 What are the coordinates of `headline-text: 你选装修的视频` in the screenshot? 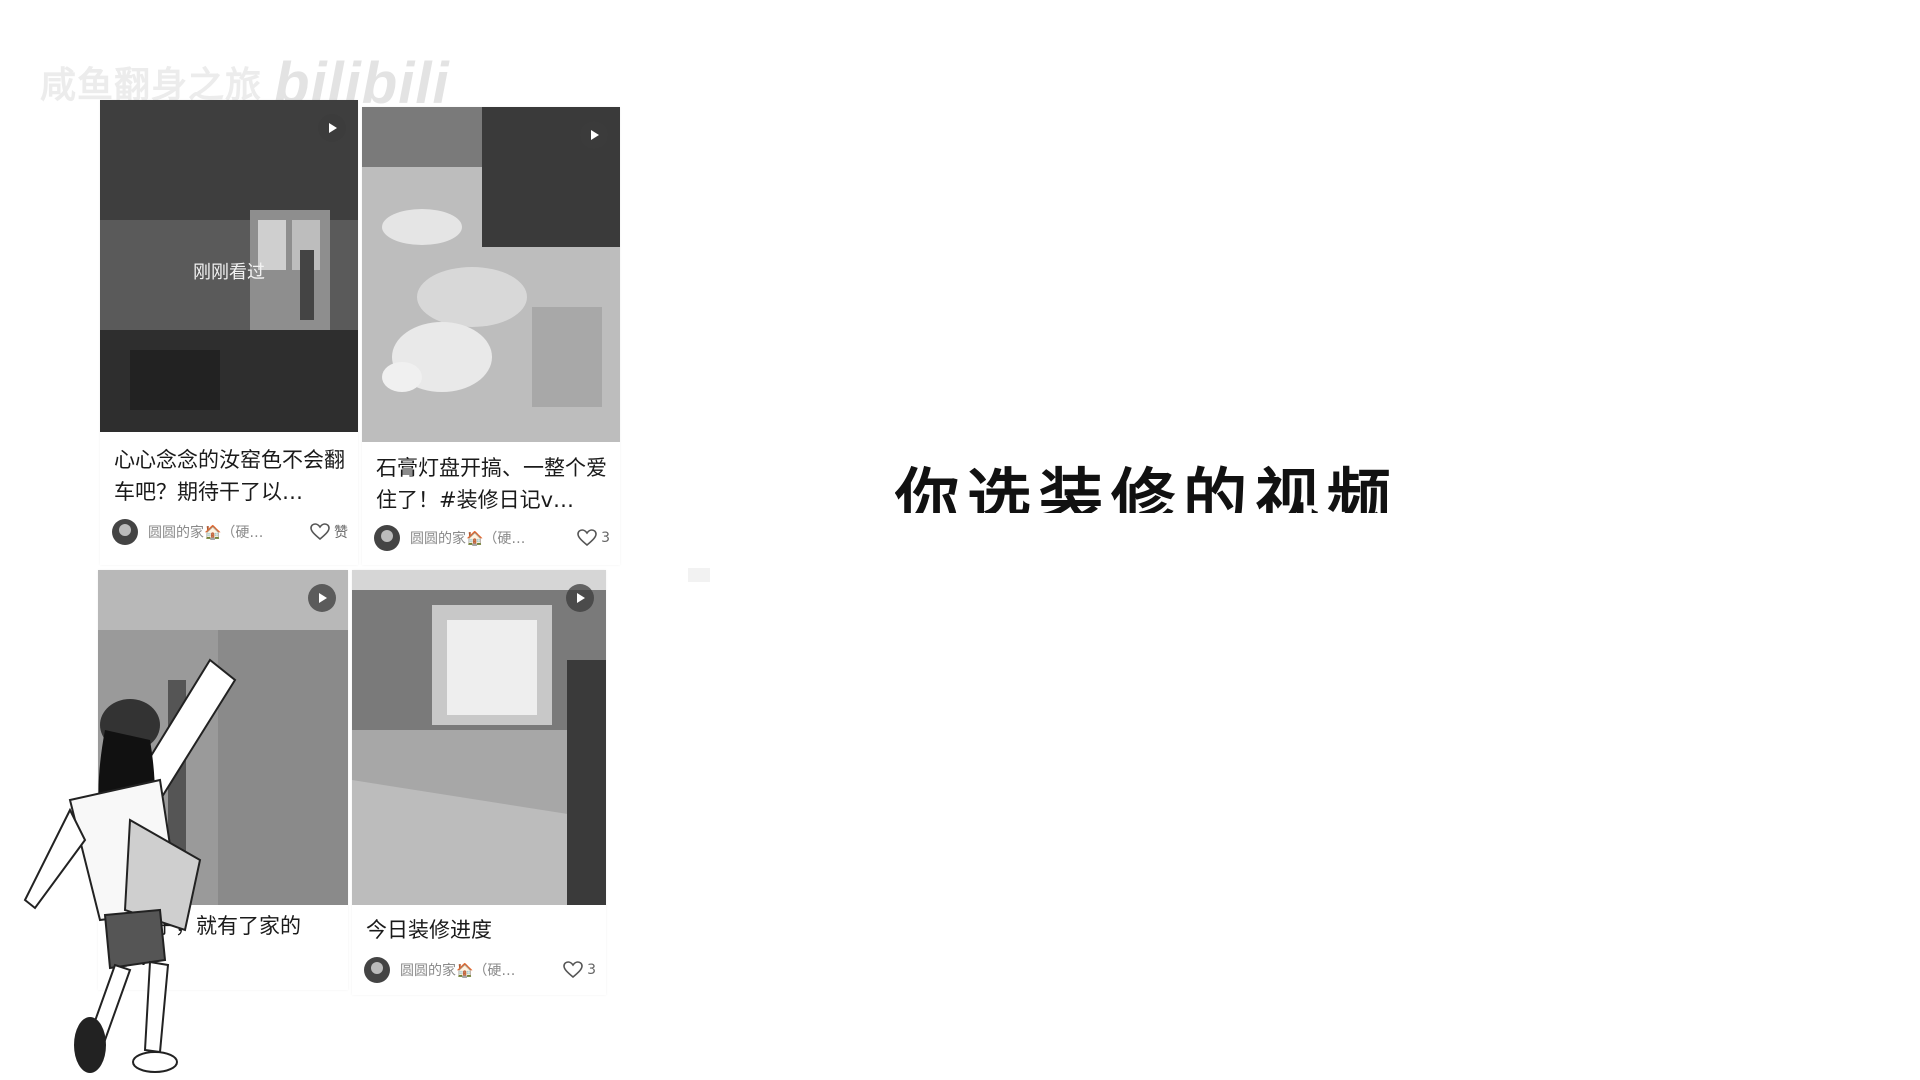 It's located at (1147, 488).